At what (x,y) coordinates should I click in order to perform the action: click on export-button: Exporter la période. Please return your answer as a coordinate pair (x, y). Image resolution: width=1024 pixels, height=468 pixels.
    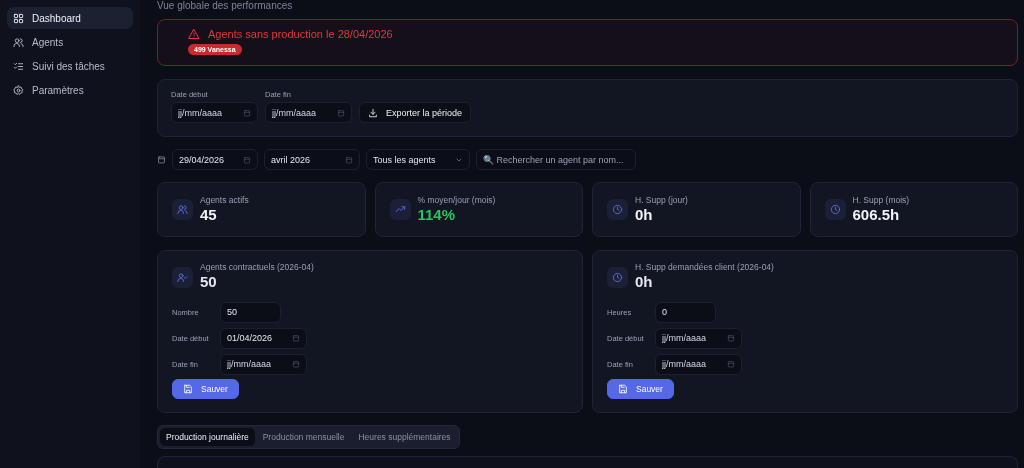
    Looking at the image, I should click on (415, 112).